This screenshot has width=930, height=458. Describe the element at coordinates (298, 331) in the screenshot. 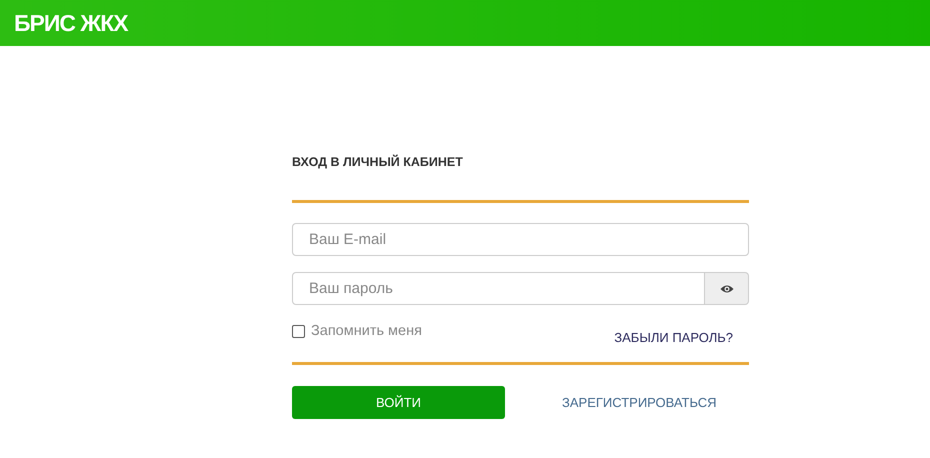

I see `remember-checkbox` at that location.